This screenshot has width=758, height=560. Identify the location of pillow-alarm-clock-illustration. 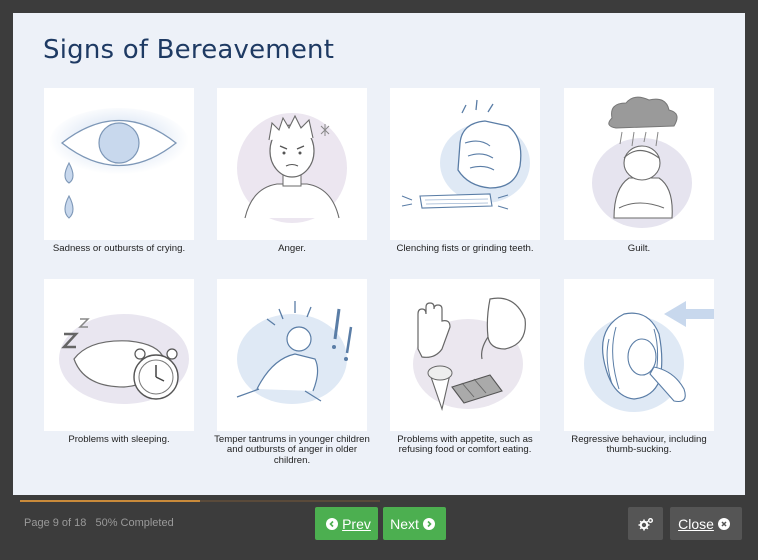
(119, 355).